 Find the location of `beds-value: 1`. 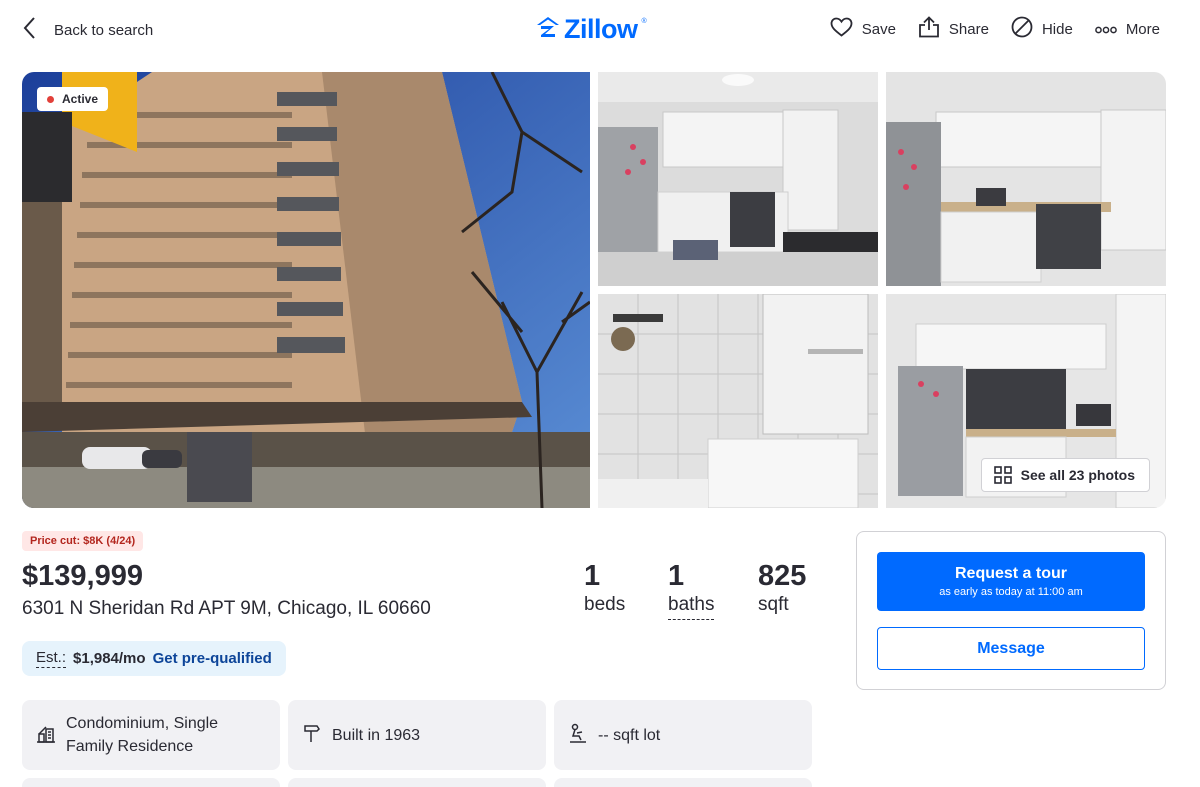

beds-value: 1 is located at coordinates (592, 576).